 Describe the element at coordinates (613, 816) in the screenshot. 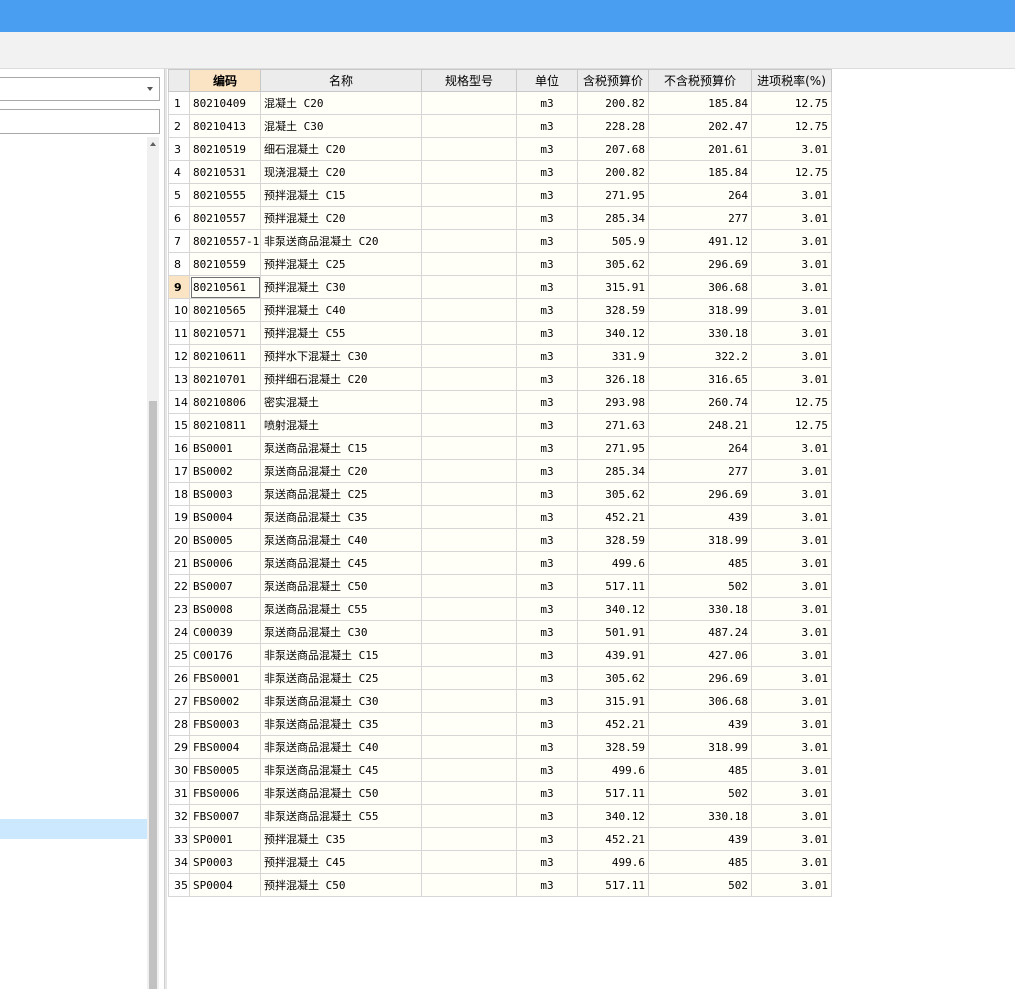

I see `tax-price-cell: 340.12` at that location.